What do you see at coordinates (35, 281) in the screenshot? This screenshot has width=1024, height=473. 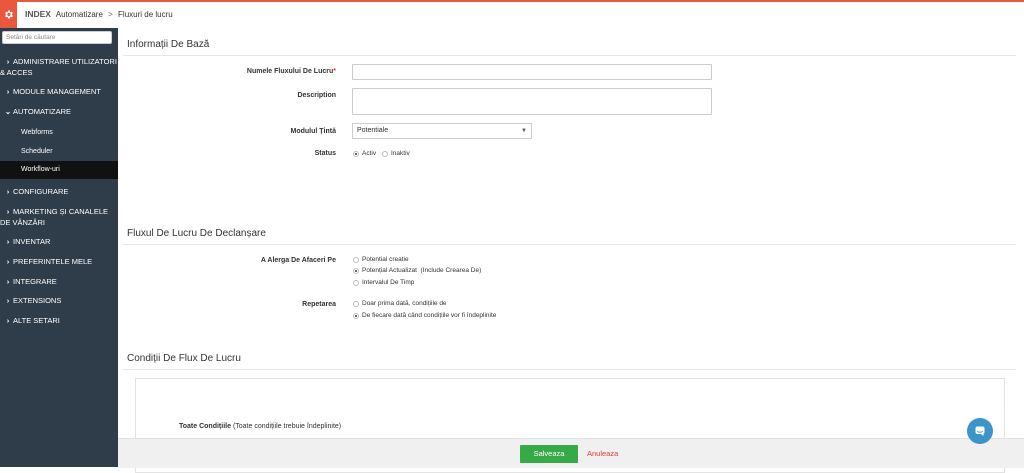 I see `sidebar-item-label: INTEGRARE` at bounding box center [35, 281].